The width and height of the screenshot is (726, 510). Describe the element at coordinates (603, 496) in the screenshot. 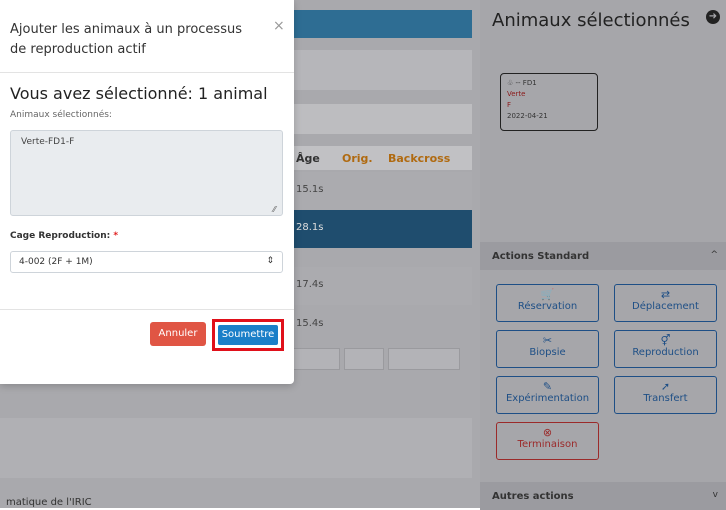

I see `other-actions-header: Autres actions v` at that location.